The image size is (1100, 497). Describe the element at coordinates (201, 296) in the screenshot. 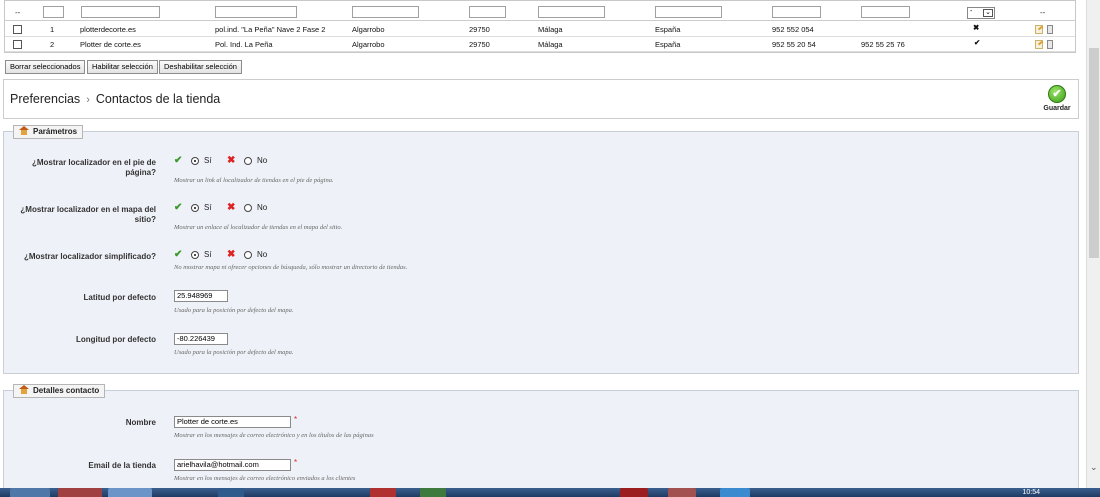

I see `latitude-input: 25.948969` at that location.